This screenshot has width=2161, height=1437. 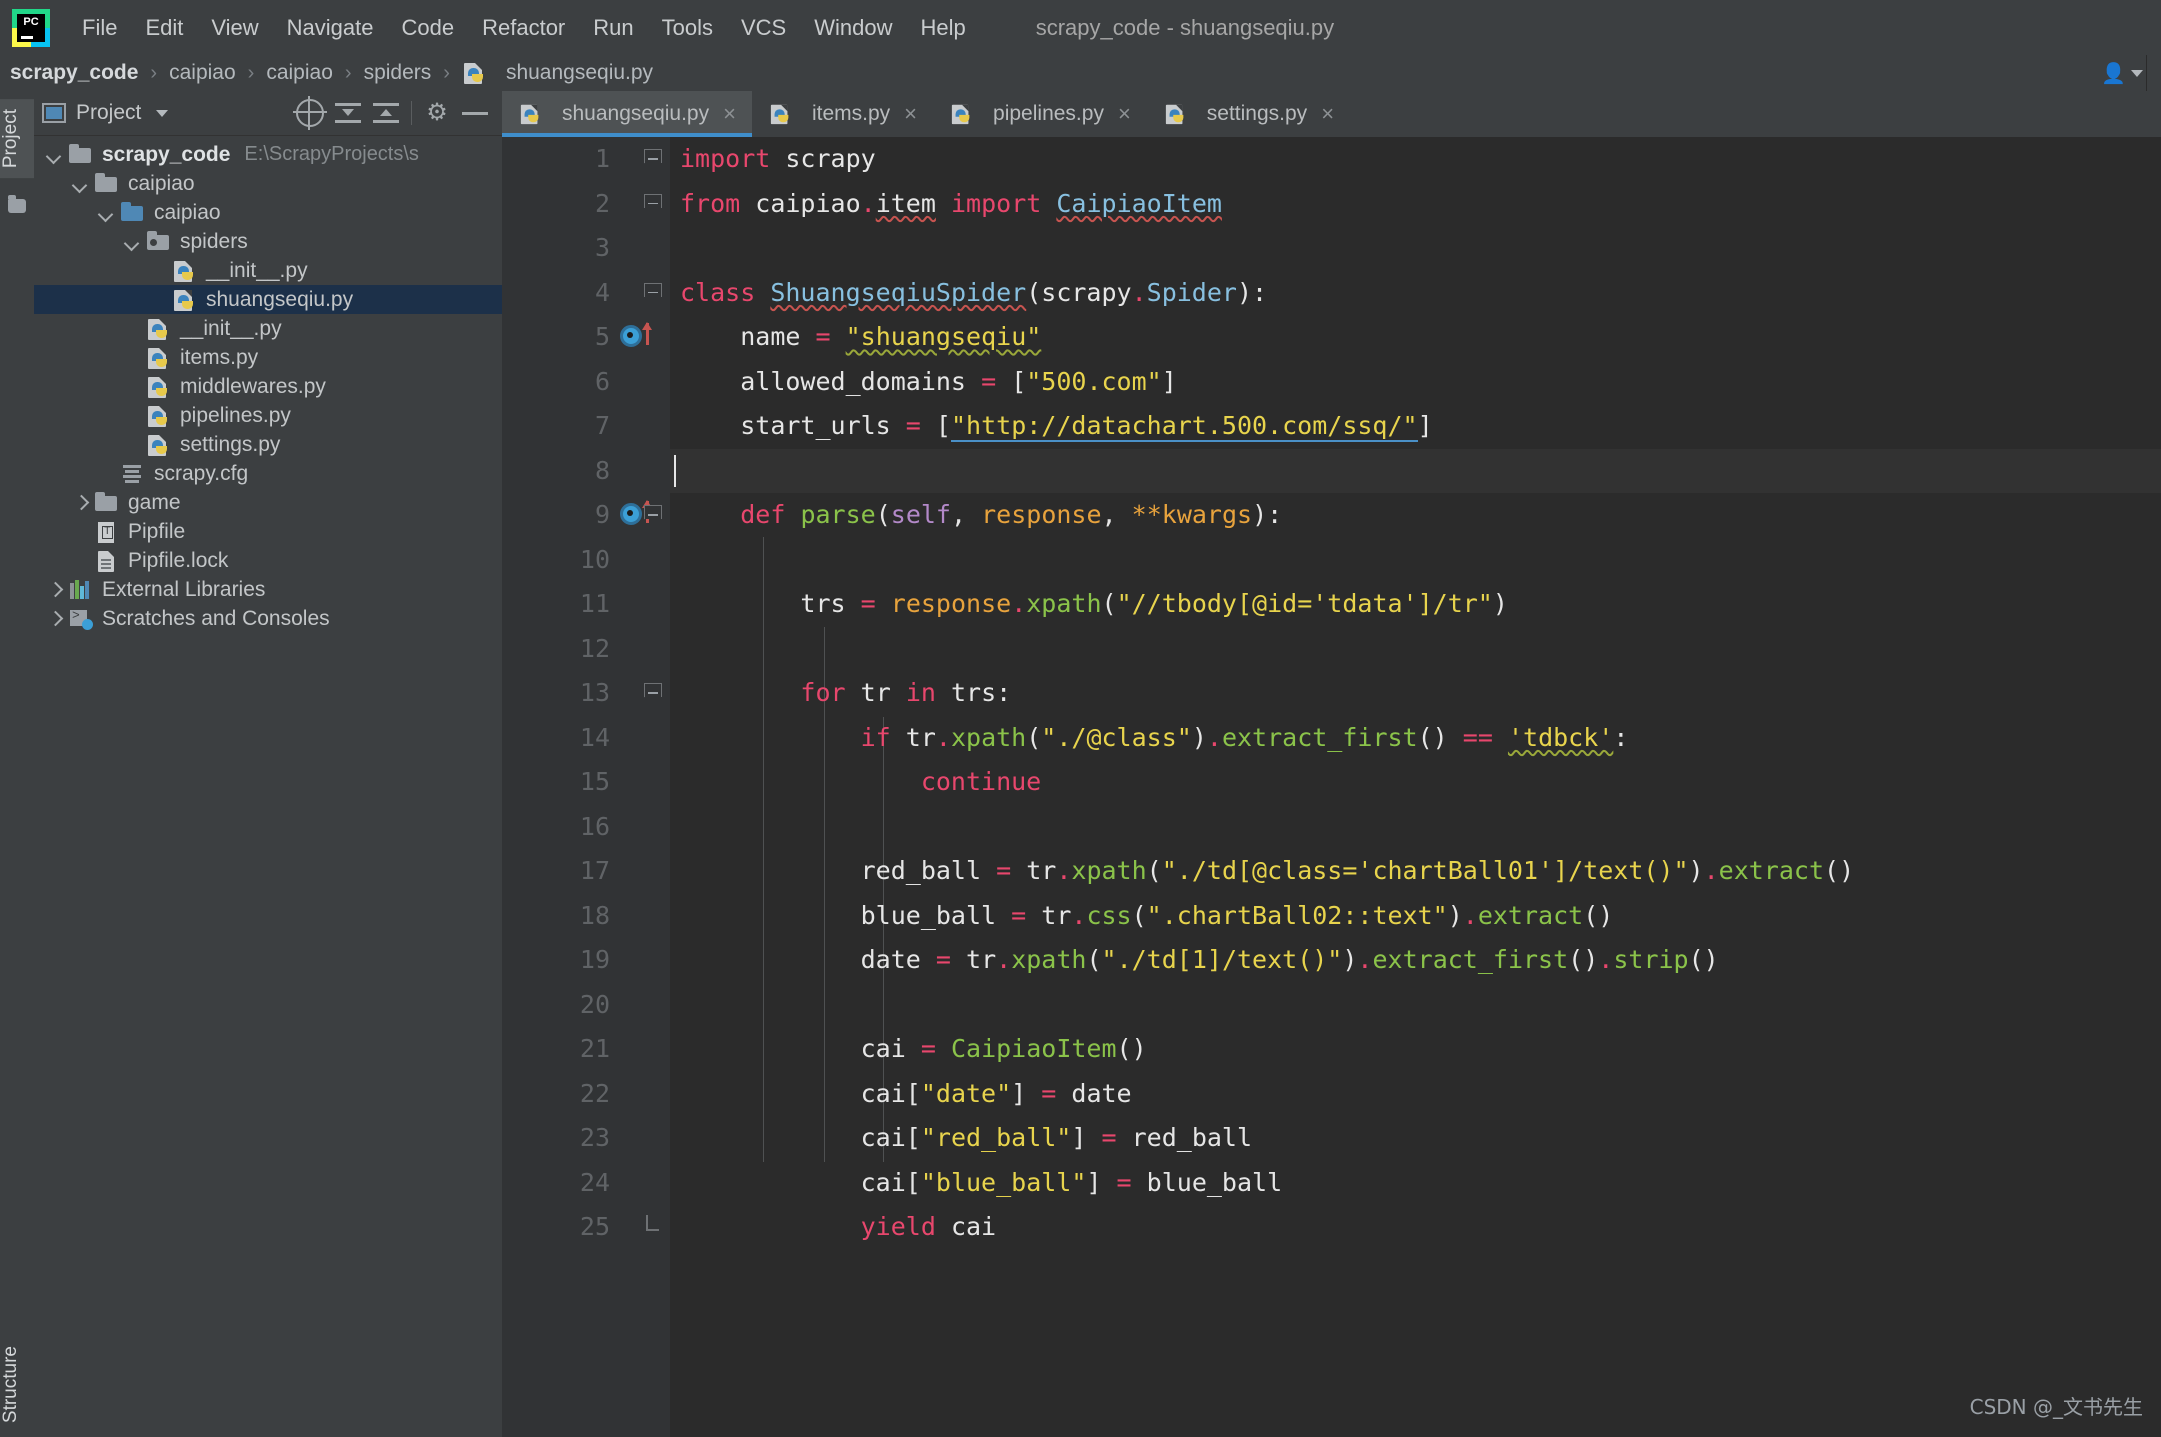 I want to click on fold-region-end-icon, so click(x=654, y=1225).